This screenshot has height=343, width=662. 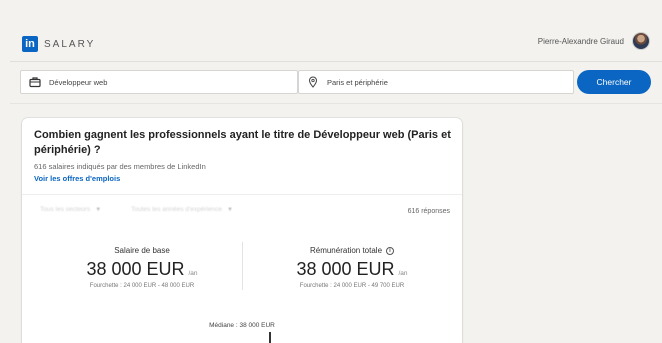 What do you see at coordinates (177, 209) in the screenshot?
I see `experience-filter-label: Toutes les années d'expérience` at bounding box center [177, 209].